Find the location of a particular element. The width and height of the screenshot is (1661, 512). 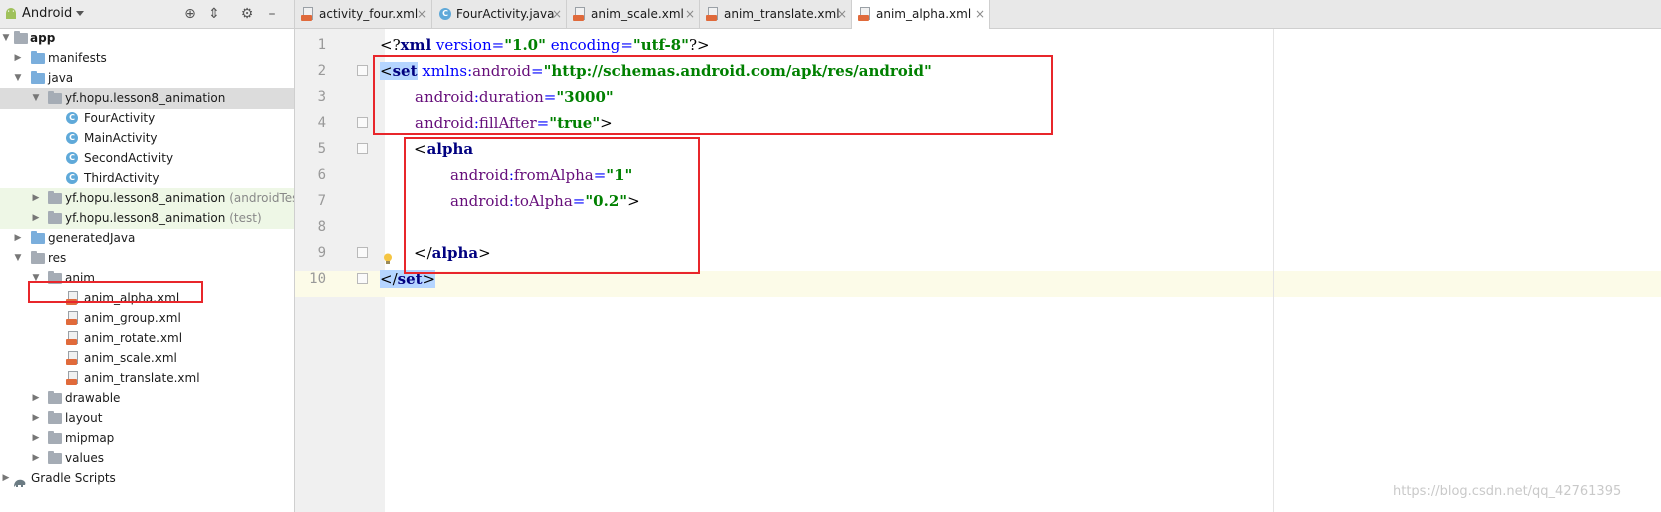

tree-label: anim_rotate.xml is located at coordinates (133, 338).